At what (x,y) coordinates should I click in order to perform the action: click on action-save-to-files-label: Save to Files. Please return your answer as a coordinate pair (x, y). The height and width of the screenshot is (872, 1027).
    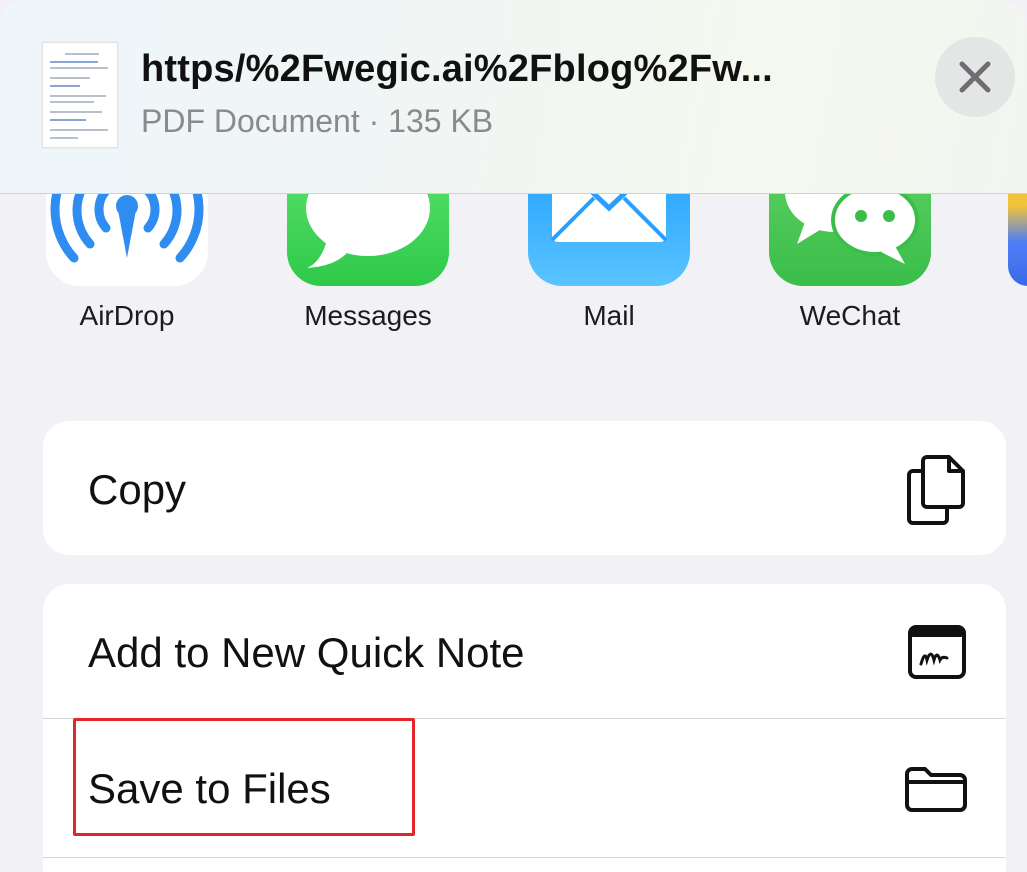
    Looking at the image, I should click on (209, 788).